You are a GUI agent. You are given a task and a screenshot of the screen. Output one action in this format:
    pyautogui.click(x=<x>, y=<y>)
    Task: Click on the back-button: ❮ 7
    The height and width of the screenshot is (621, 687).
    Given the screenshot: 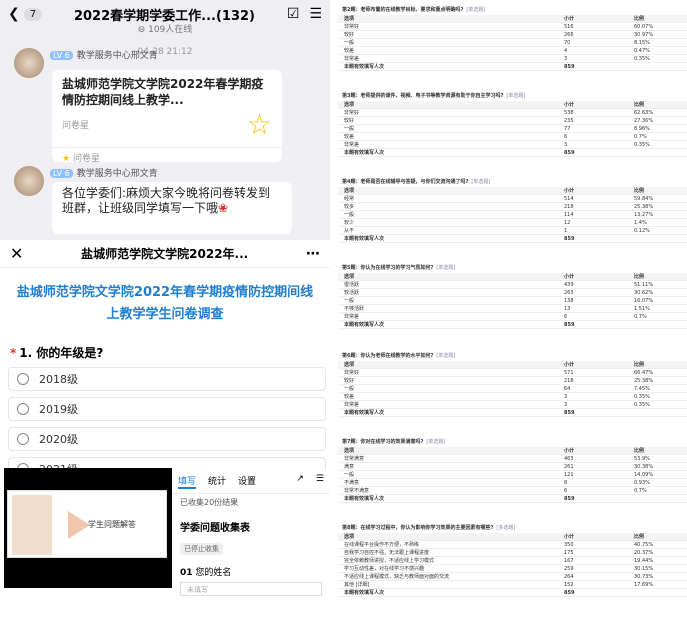 What is the action you would take?
    pyautogui.click(x=25, y=14)
    